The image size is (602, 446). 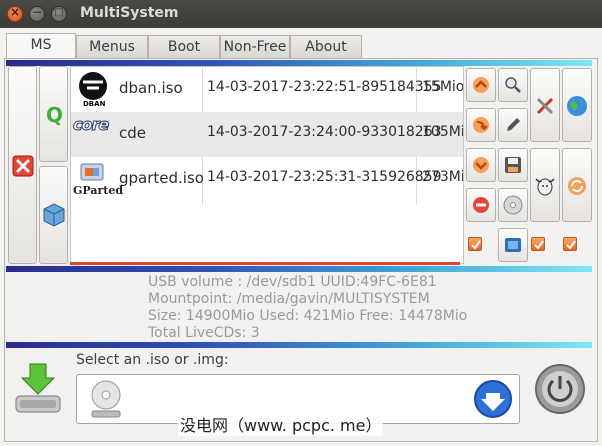 I want to click on browse-button, so click(x=494, y=399).